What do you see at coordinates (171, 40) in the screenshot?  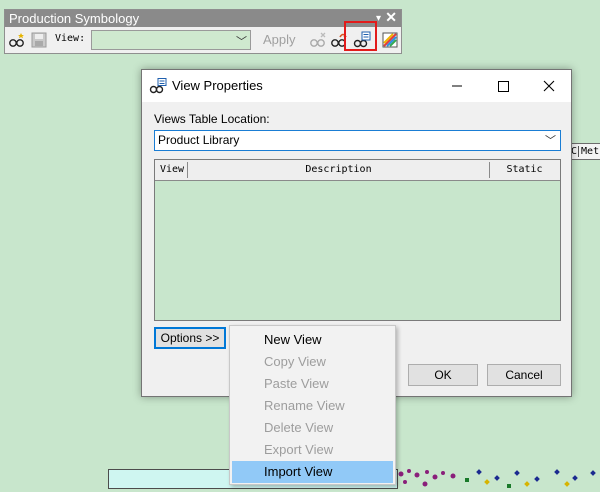 I see `view-dropdown: ﹀` at bounding box center [171, 40].